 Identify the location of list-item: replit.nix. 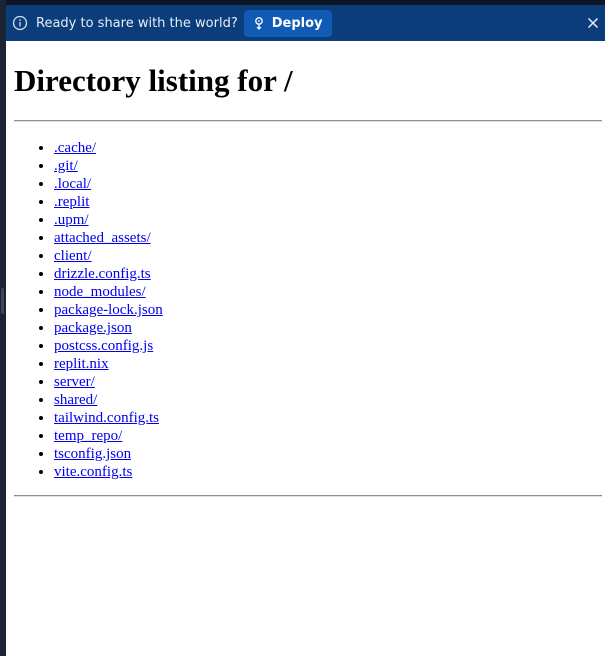
(108, 364).